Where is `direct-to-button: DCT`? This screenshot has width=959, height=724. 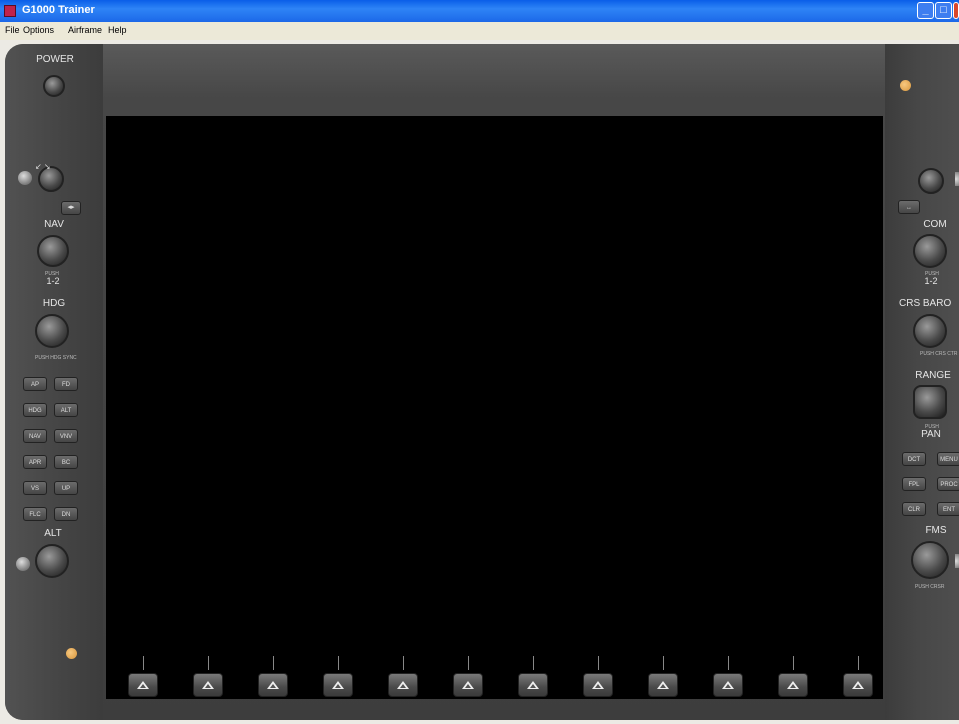 direct-to-button: DCT is located at coordinates (914, 459).